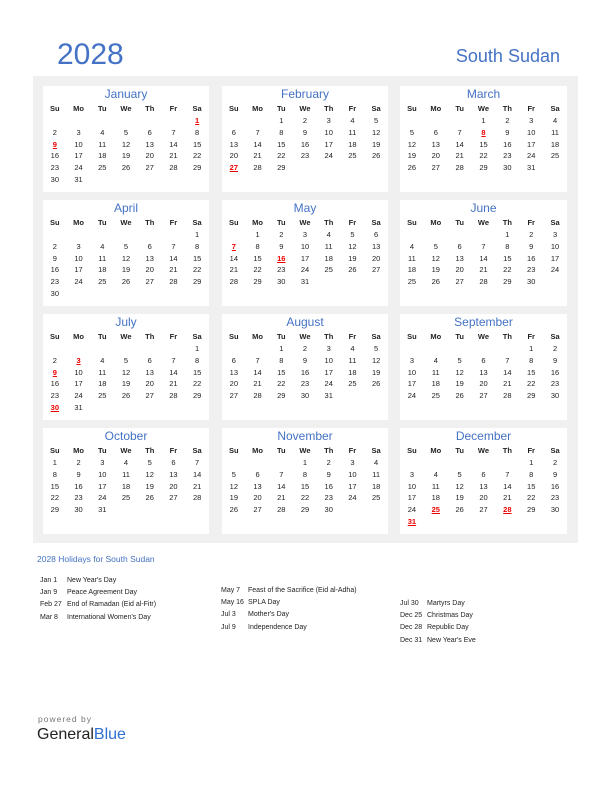 This screenshot has height=792, width=612. Describe the element at coordinates (98, 581) in the screenshot. I see `holiday-row: Jan 1 New Year's Day` at that location.